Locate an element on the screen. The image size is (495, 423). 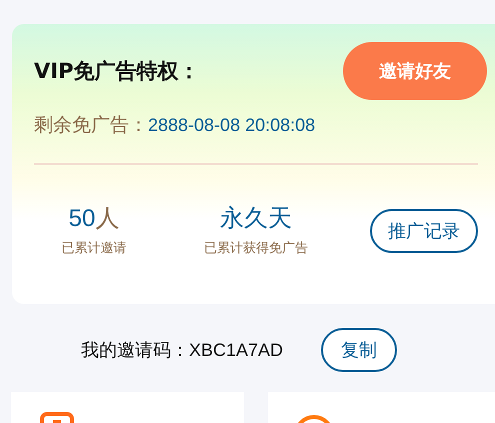
expiry-label: 剩余免广告： is located at coordinates (91, 125).